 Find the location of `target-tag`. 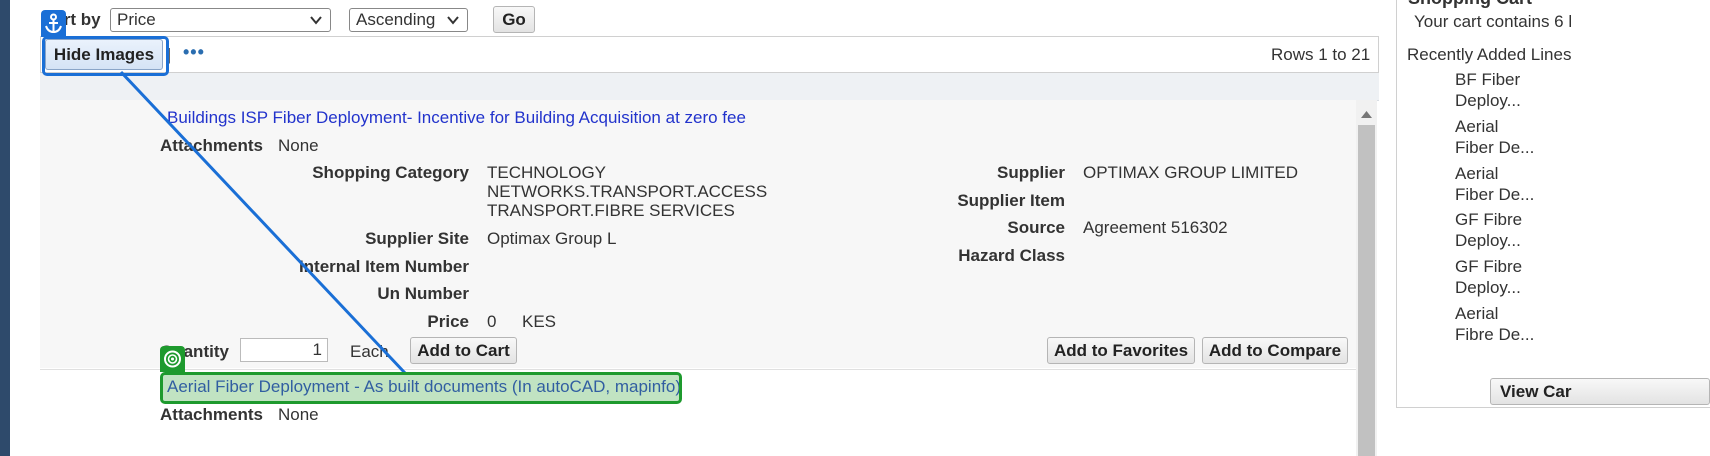

target-tag is located at coordinates (172, 359).